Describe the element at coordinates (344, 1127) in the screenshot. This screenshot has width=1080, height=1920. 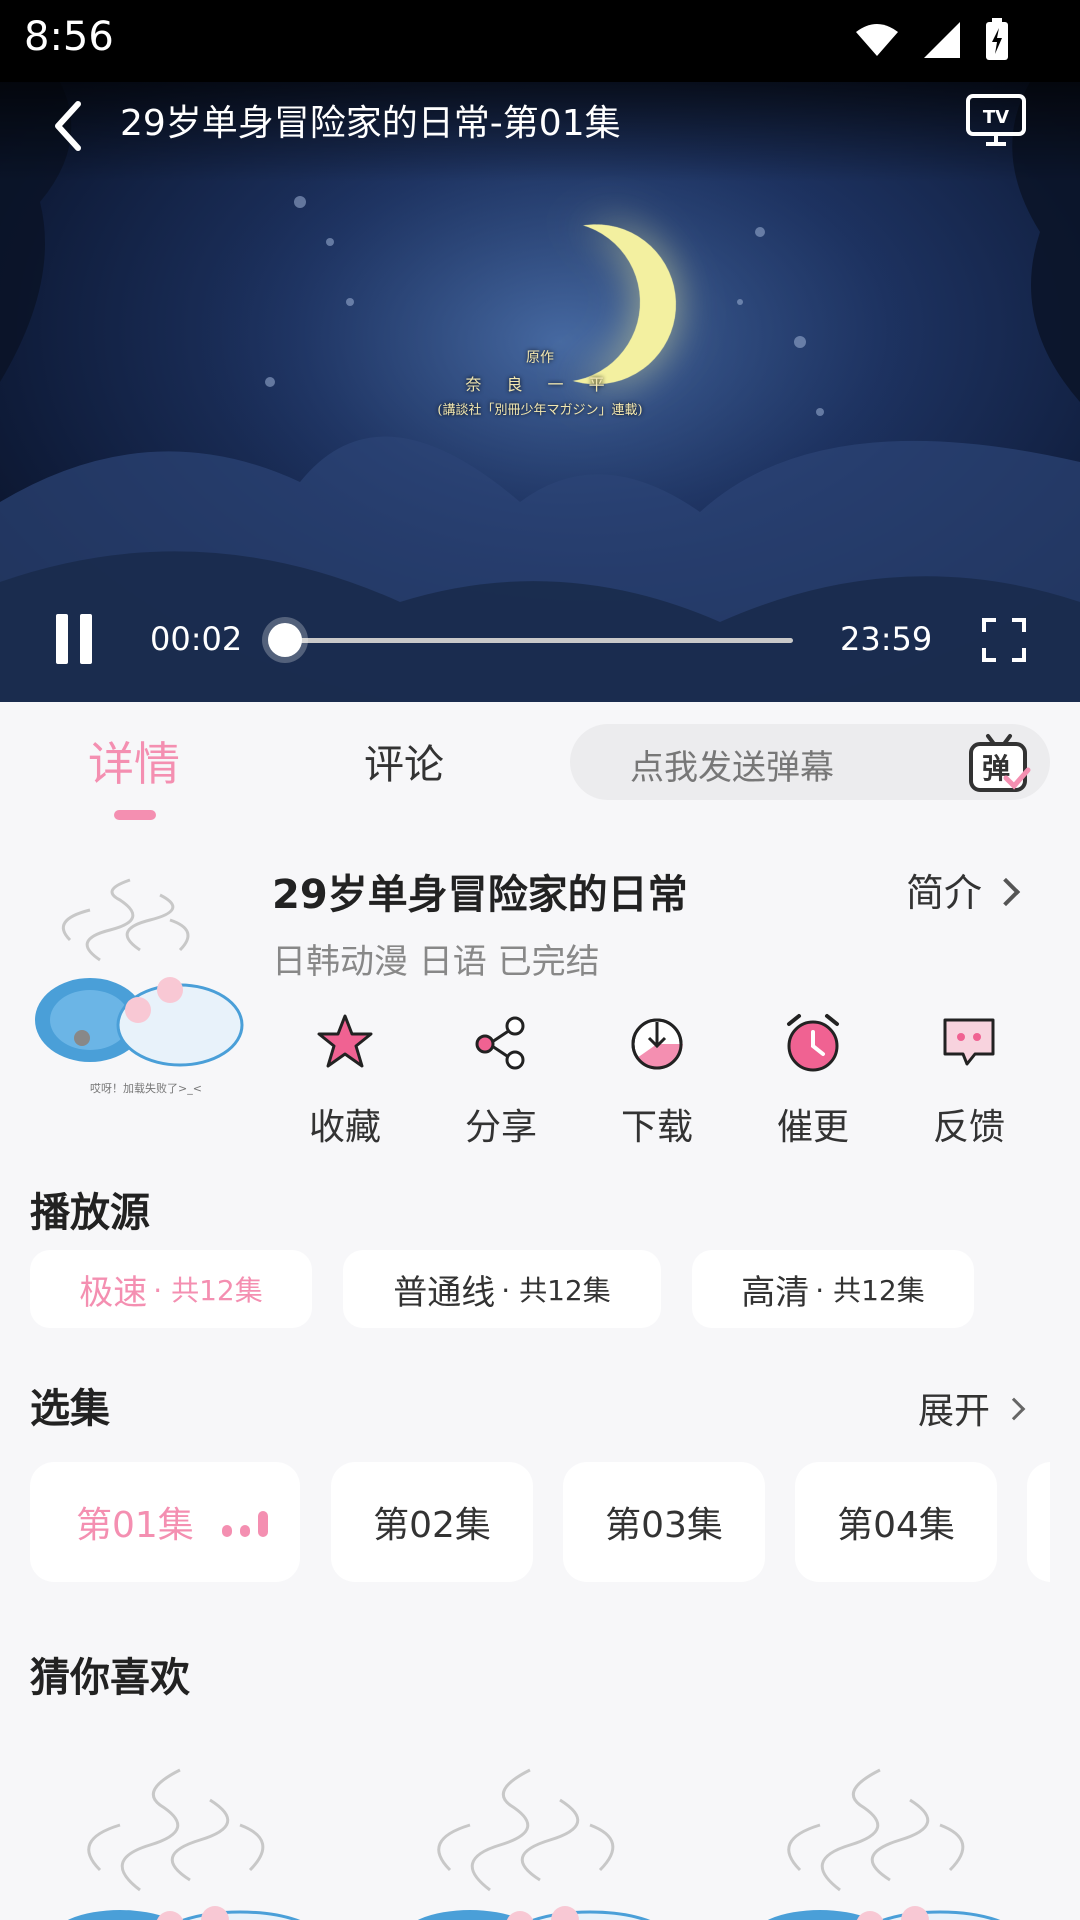
I see `favorite-label: 收藏` at that location.